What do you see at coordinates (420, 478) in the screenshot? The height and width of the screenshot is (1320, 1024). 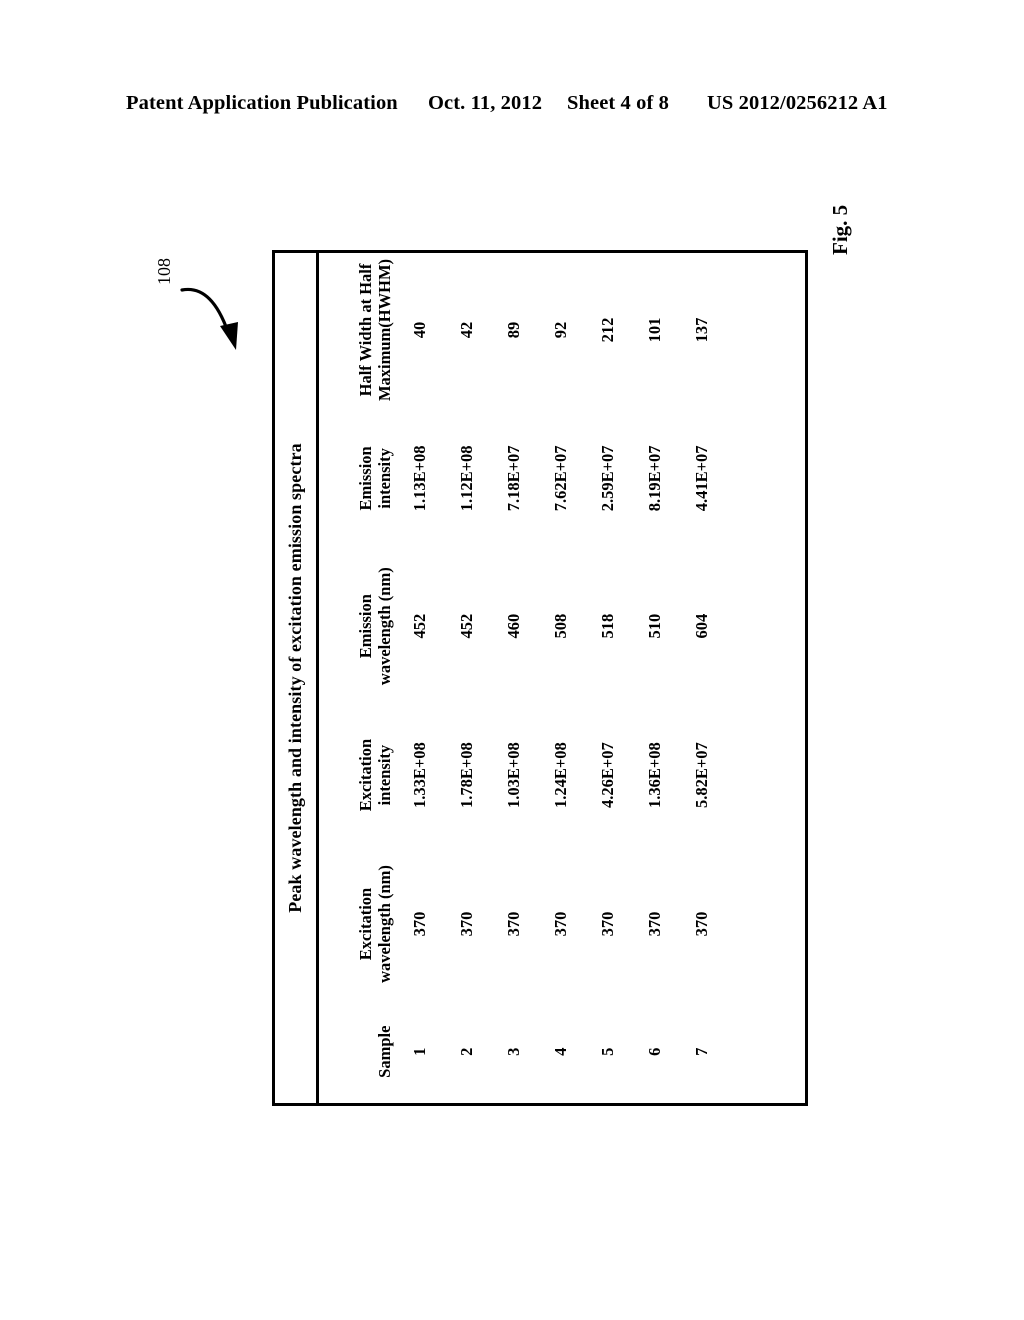 I see `cell-emission-intensity: 1.13E+08` at bounding box center [420, 478].